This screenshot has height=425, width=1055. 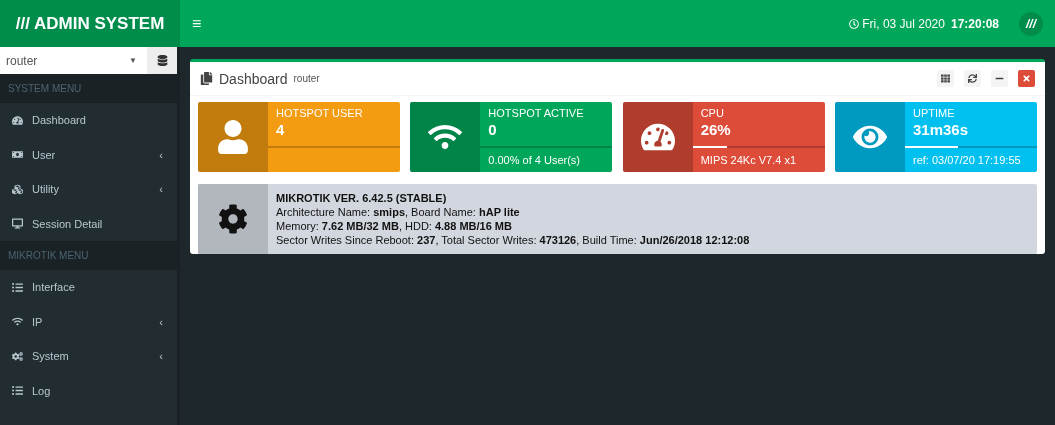 I want to click on info-line: Sector Writes Since Reboot: 237, Total Sector Writes: 473126, Build Time: Jun/26/2018 12:12:08, so click(x=513, y=240).